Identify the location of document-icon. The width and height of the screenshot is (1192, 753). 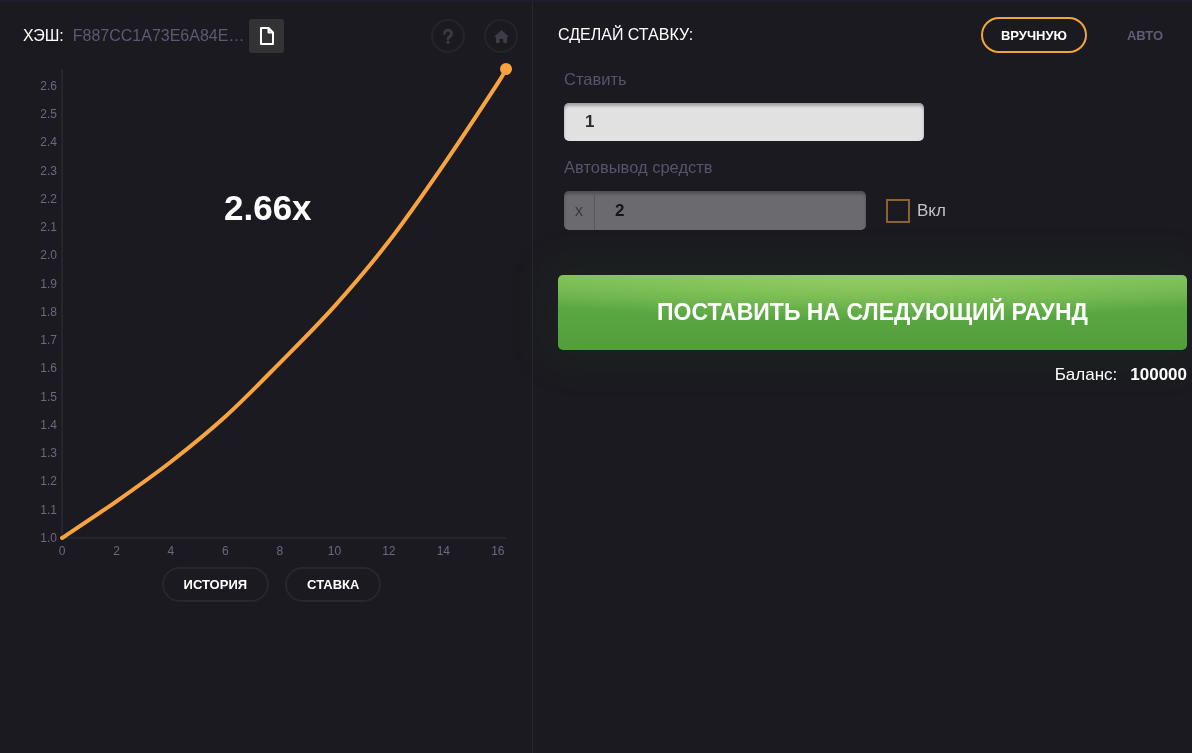
(266, 36).